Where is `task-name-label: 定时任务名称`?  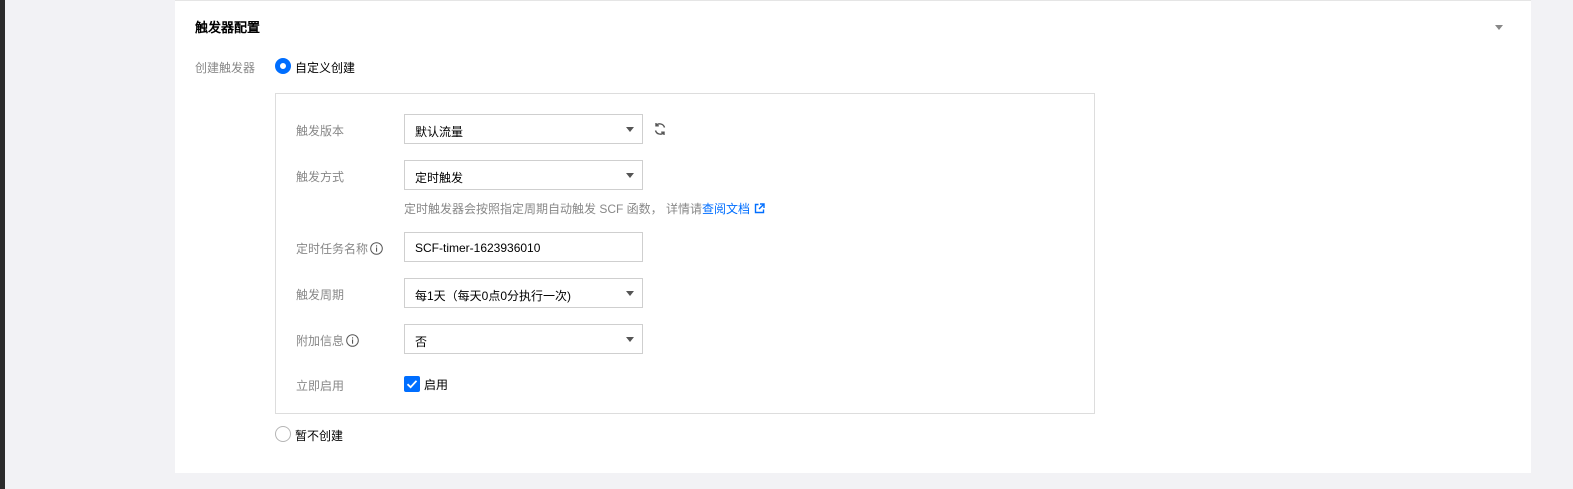
task-name-label: 定时任务名称 is located at coordinates (339, 249).